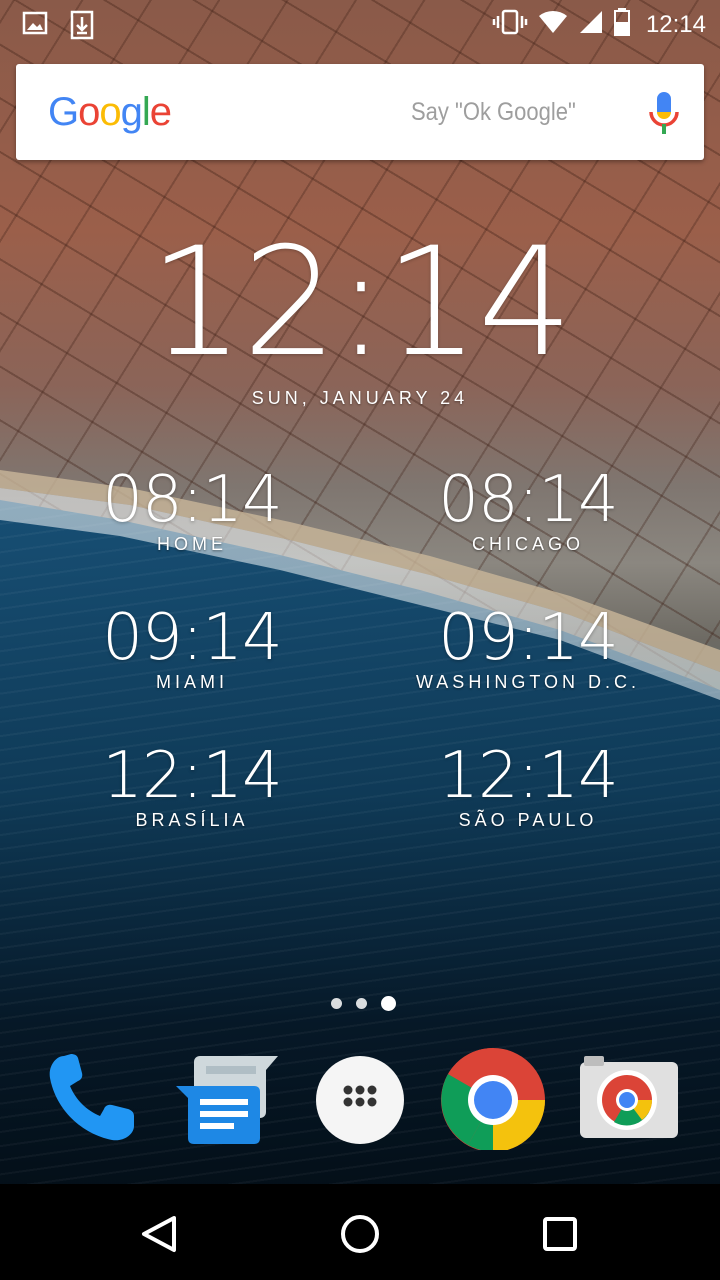 The width and height of the screenshot is (720, 1280). I want to click on logo-letter: e, so click(160, 112).